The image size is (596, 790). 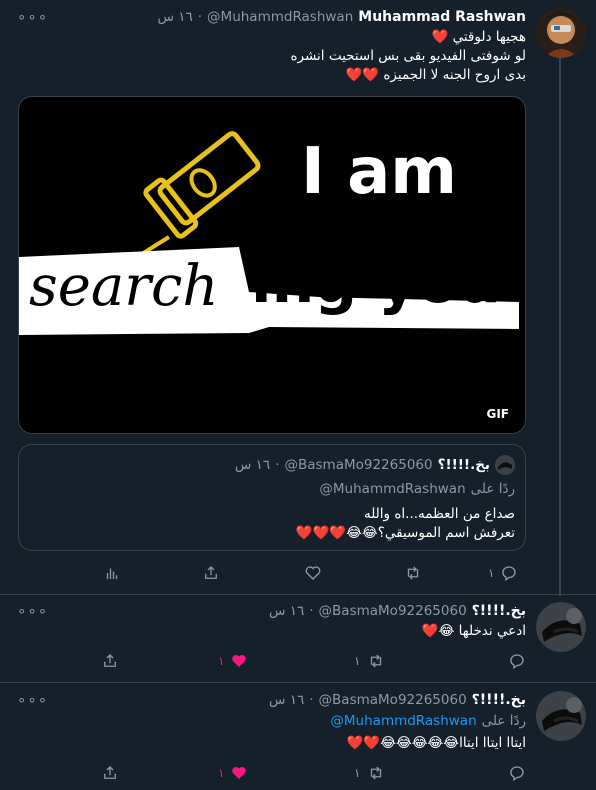 I want to click on quoted-timestamp: ١٦ س, so click(x=252, y=465).